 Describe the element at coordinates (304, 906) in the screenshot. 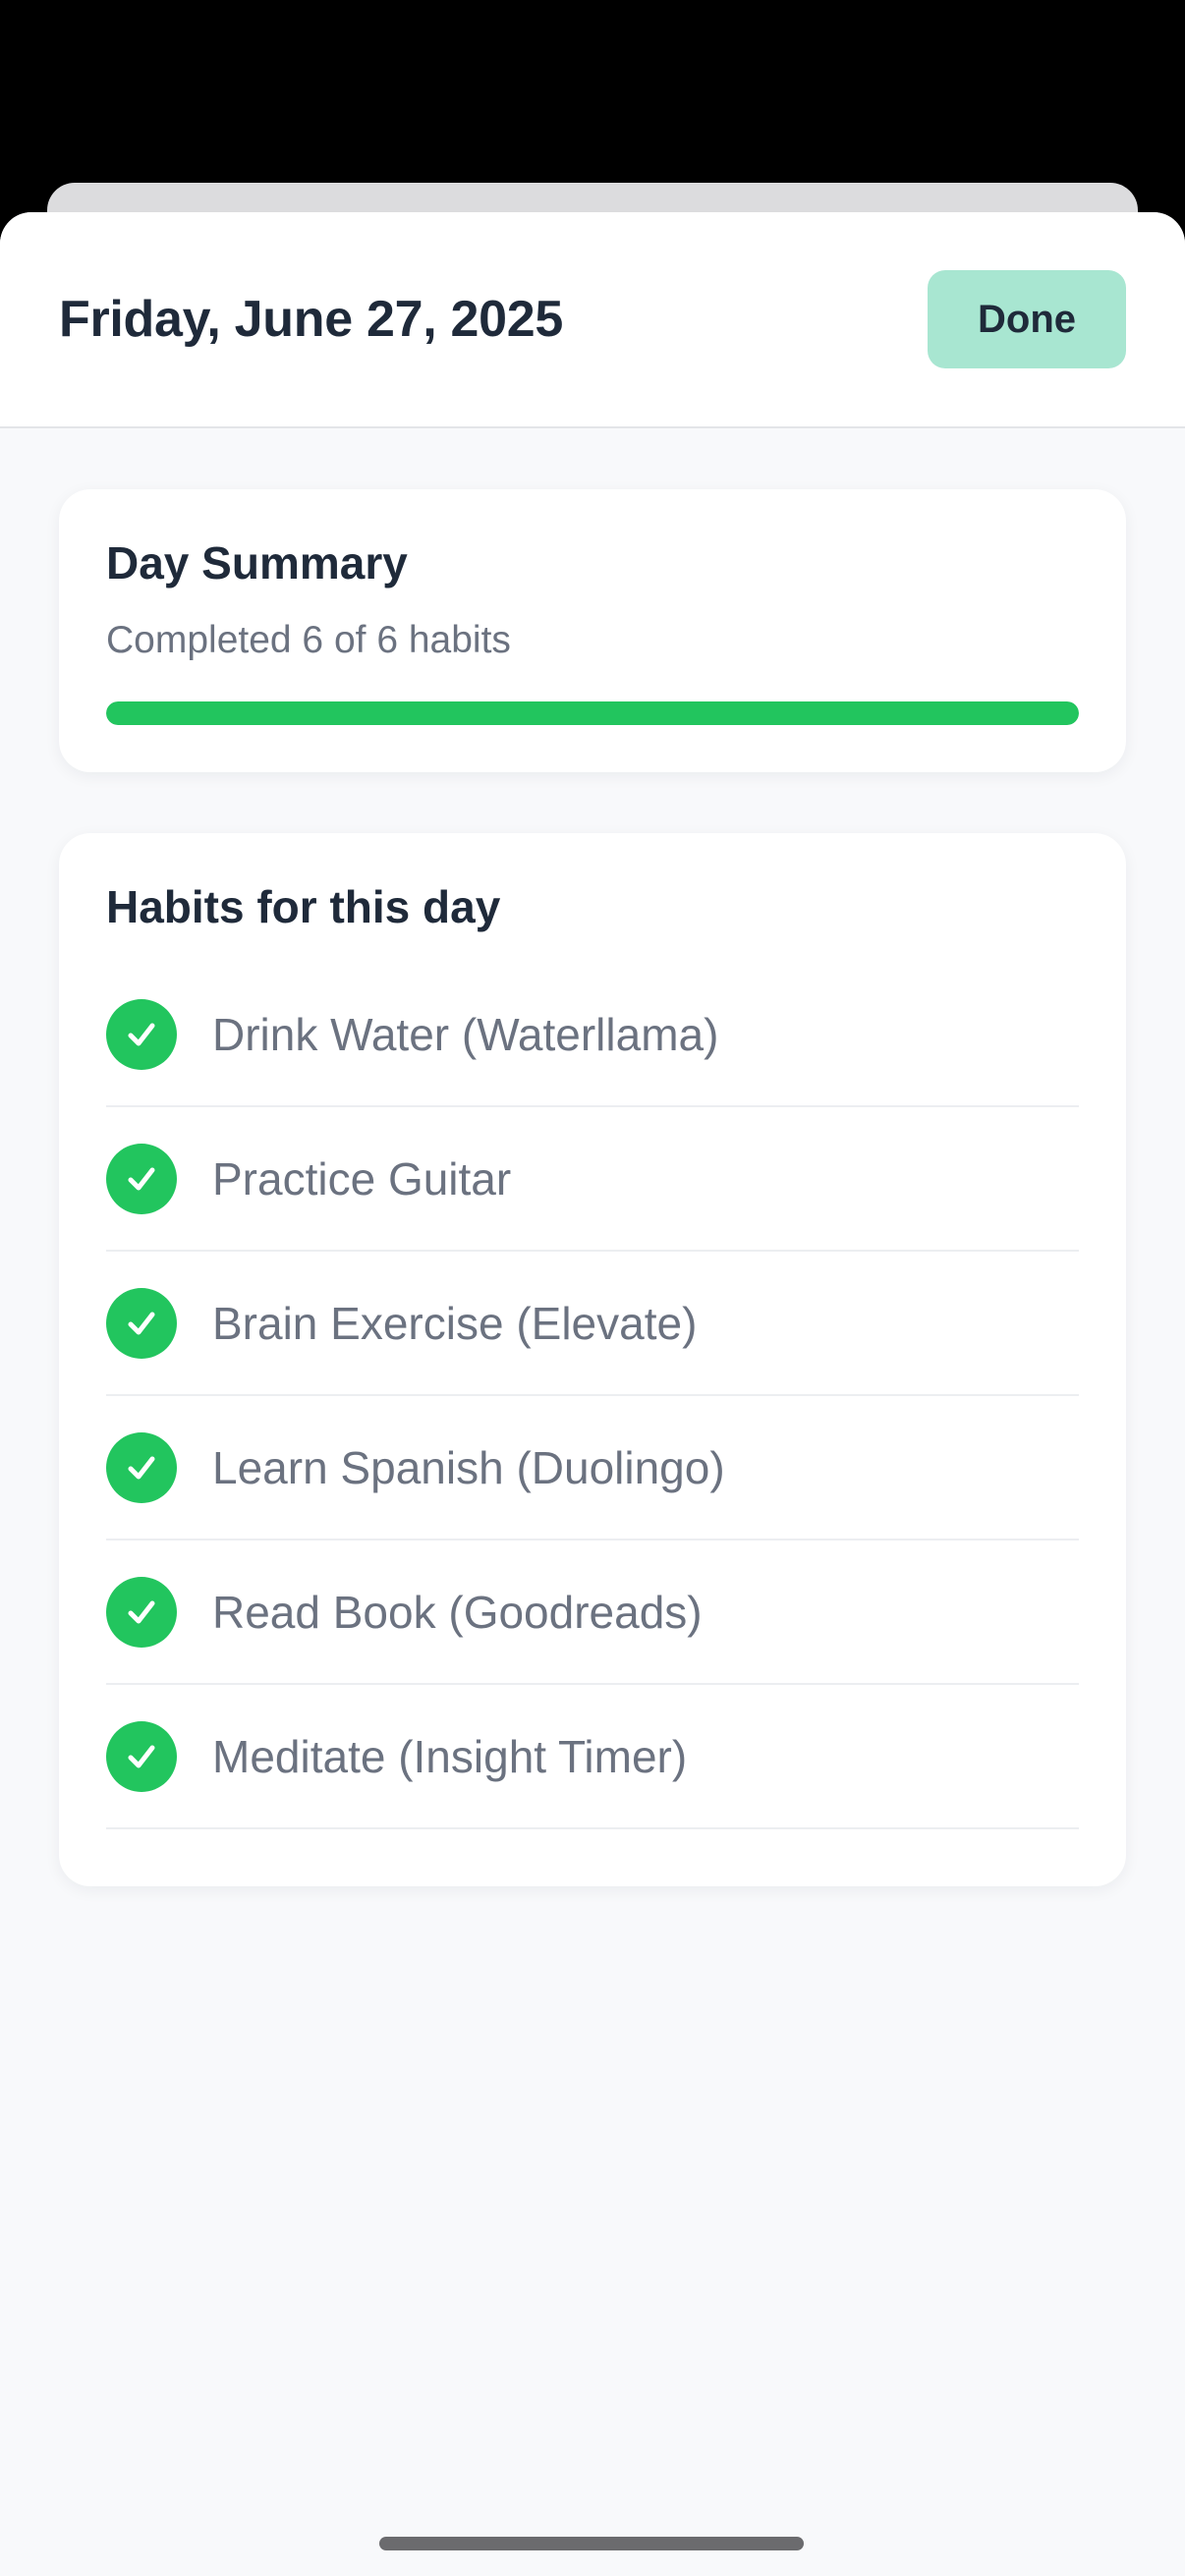

I see `habits-title: Habits for this day` at that location.